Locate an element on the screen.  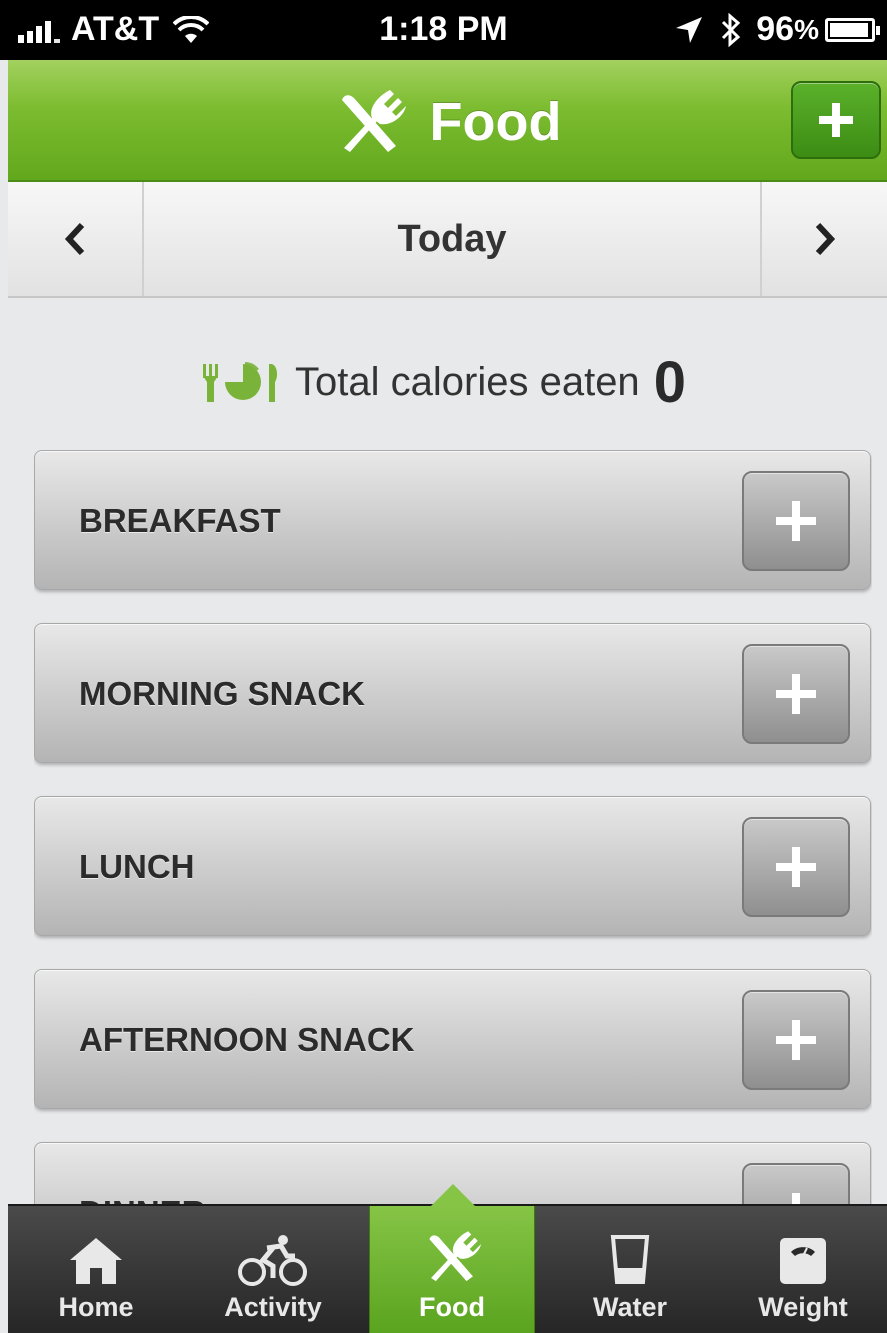
bluetooth-icon is located at coordinates (731, 29).